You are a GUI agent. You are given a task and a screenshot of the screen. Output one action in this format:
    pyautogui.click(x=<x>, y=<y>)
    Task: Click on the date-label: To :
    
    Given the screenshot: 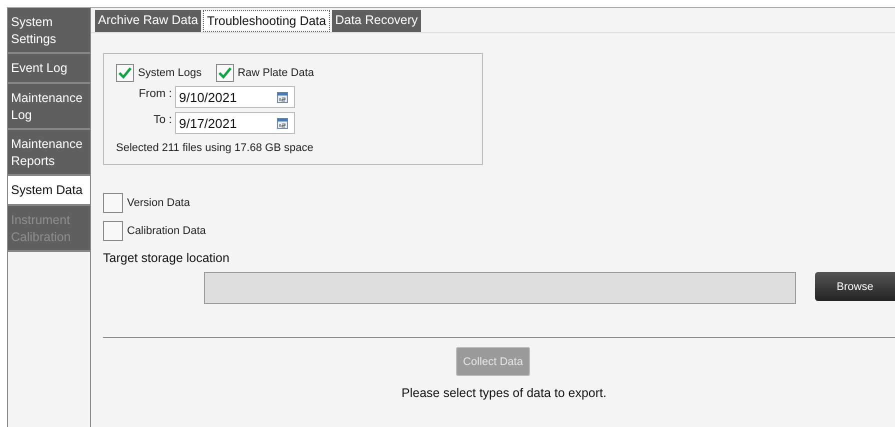 What is the action you would take?
    pyautogui.click(x=162, y=120)
    